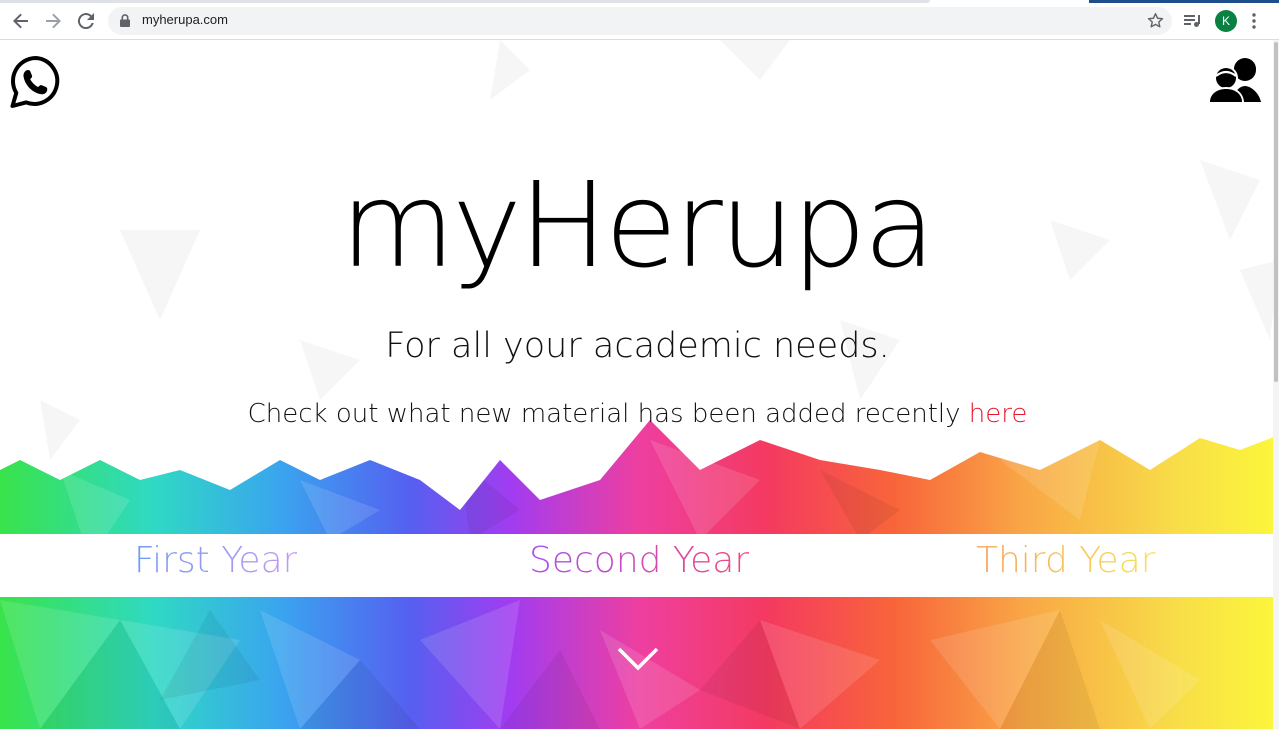 The height and width of the screenshot is (729, 1279). What do you see at coordinates (125, 20) in the screenshot?
I see `lock-icon` at bounding box center [125, 20].